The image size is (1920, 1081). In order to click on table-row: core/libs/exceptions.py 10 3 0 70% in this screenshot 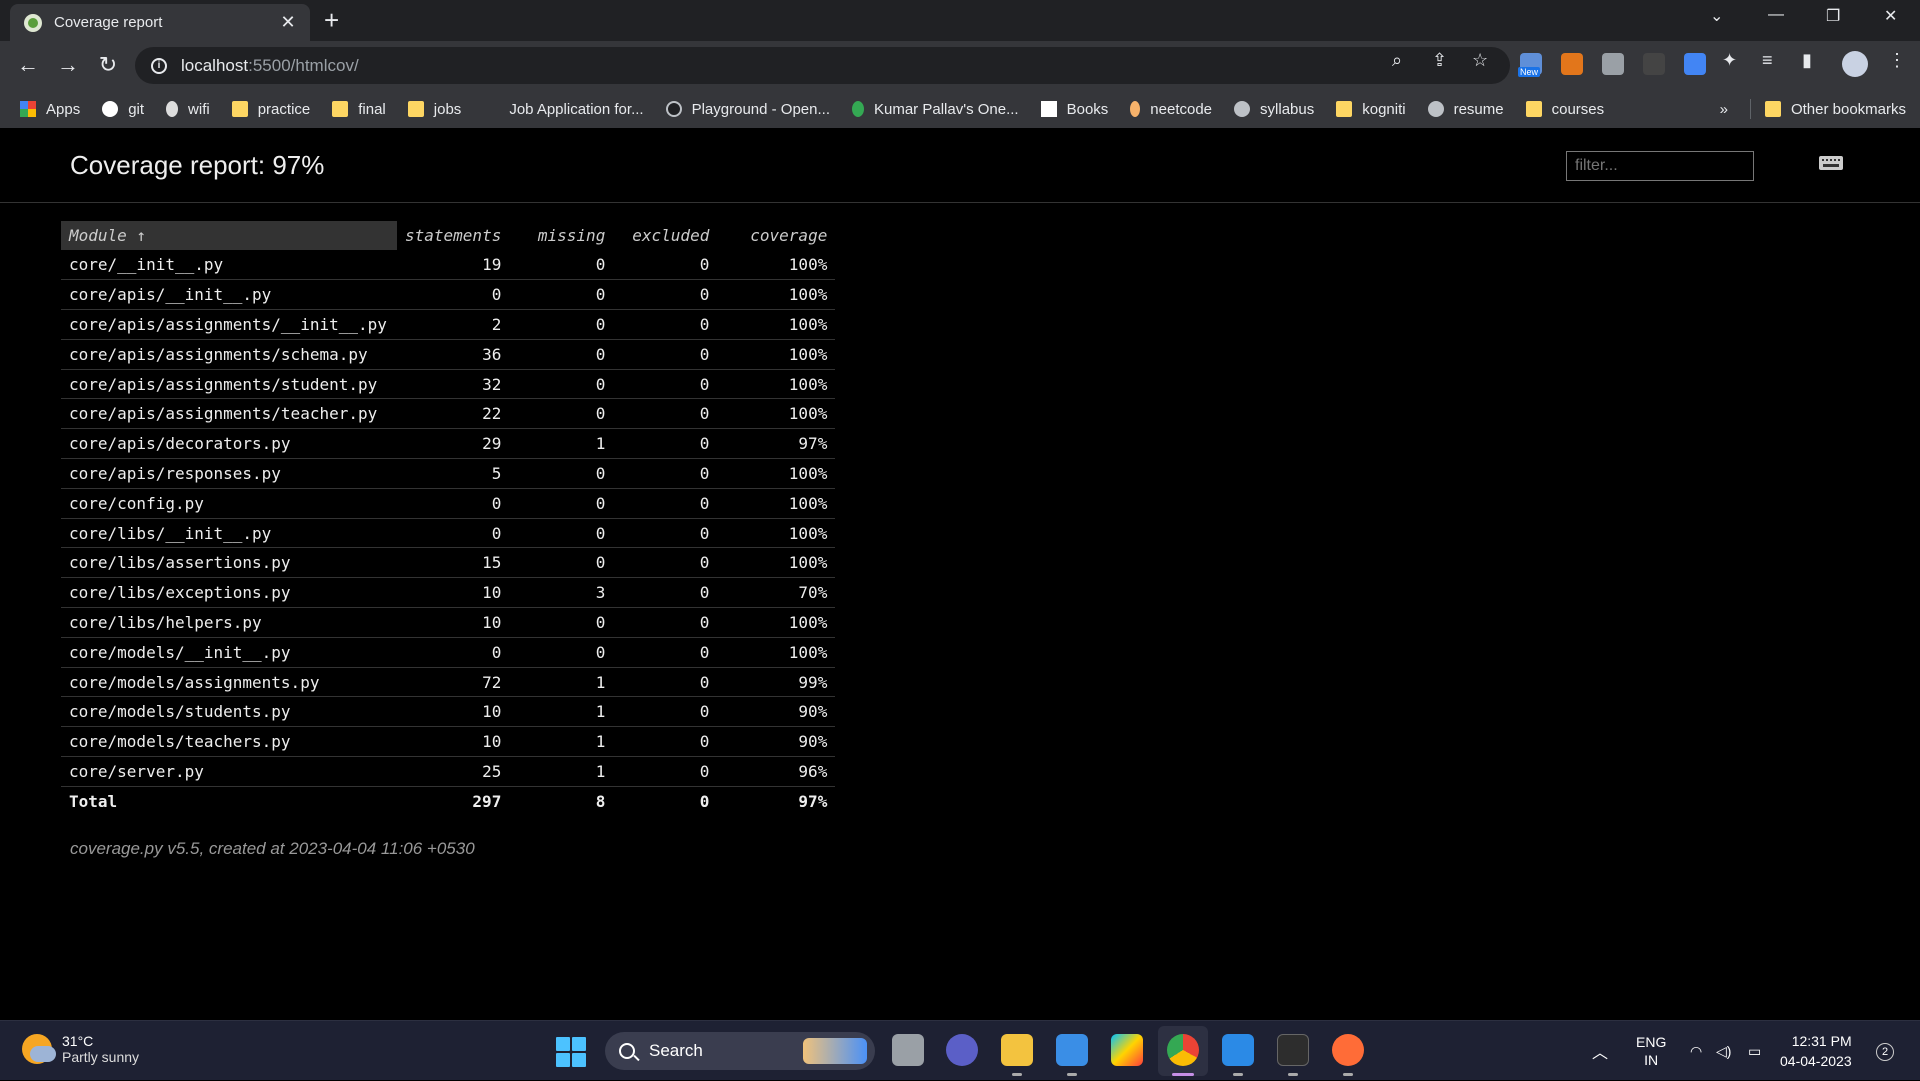, I will do `click(448, 593)`.